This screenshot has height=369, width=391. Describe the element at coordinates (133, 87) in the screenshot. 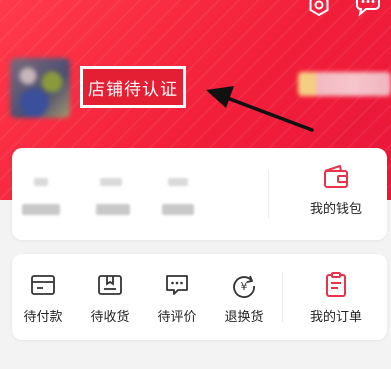

I see `store-status-badge: 店铺待认证` at that location.